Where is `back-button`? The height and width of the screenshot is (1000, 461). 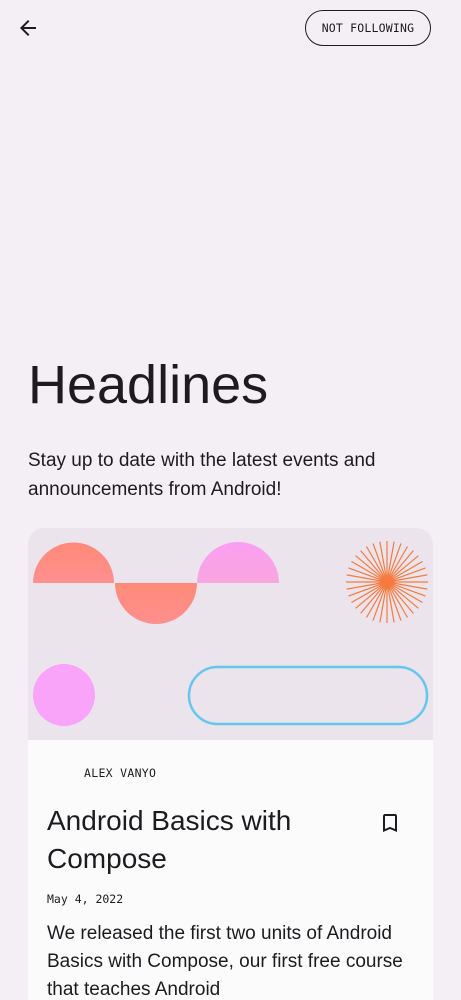
back-button is located at coordinates (28, 28).